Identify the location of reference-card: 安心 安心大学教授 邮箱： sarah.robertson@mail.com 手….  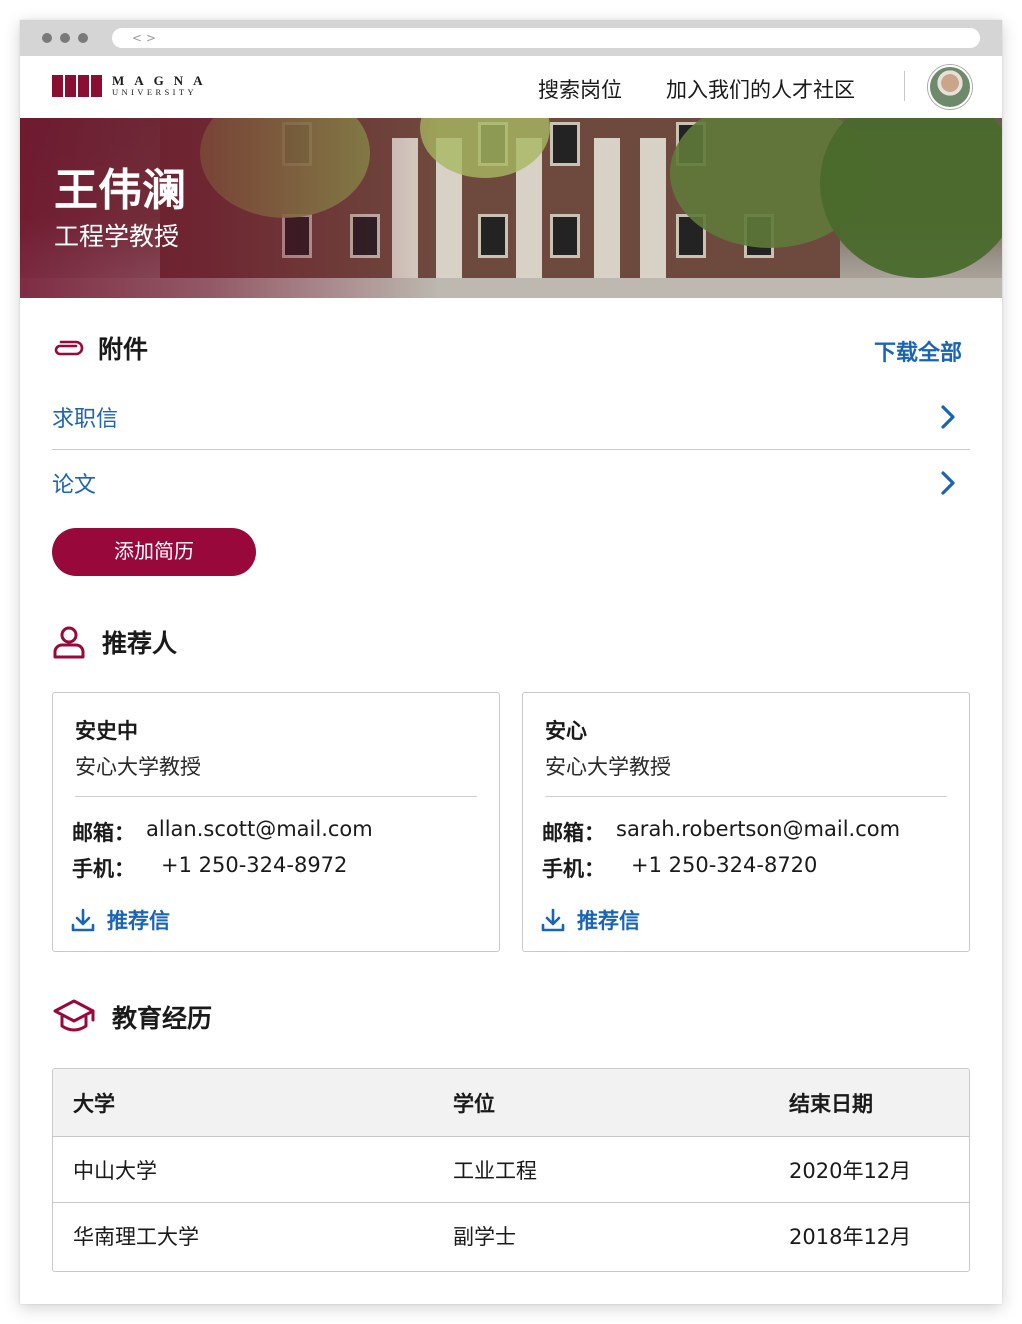
(746, 822).